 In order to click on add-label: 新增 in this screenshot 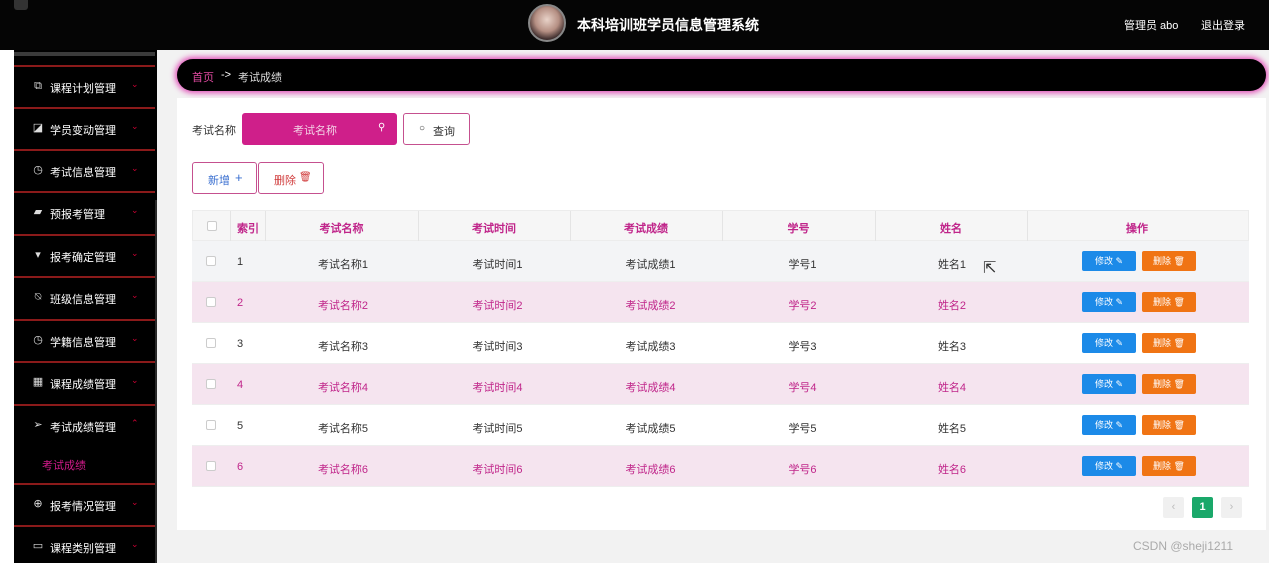, I will do `click(219, 181)`.